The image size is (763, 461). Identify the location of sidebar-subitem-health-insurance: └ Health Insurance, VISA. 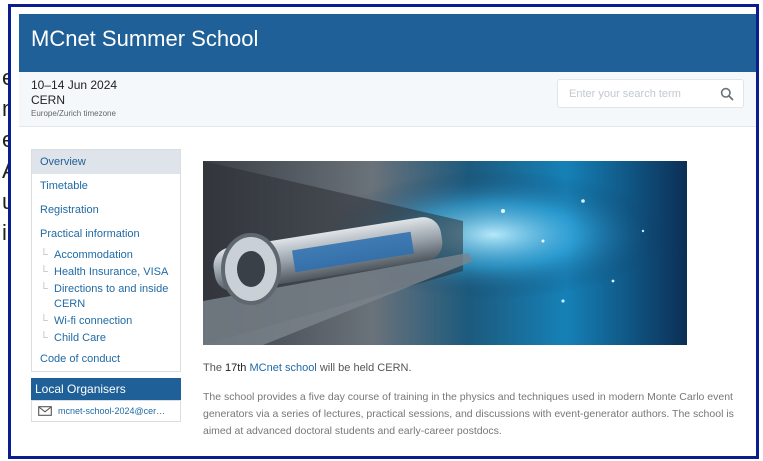
(106, 272).